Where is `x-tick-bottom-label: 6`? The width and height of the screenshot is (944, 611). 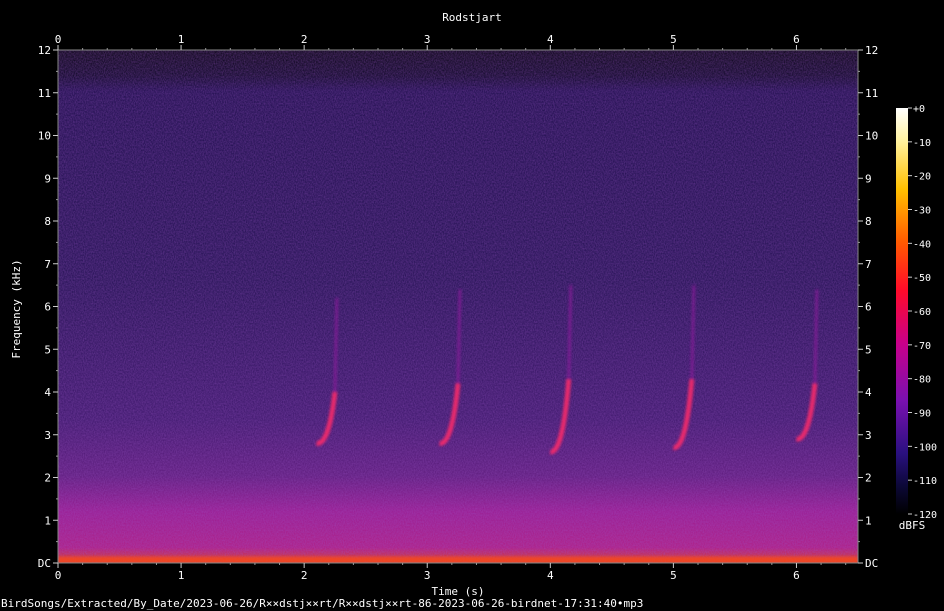 x-tick-bottom-label: 6 is located at coordinates (796, 575).